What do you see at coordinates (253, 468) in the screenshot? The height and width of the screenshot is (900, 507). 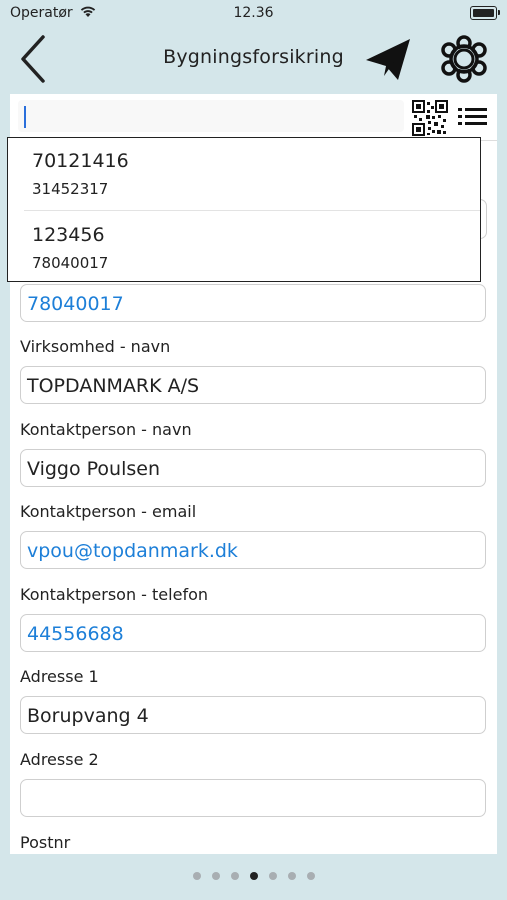 I see `contact-name-input: Viggo Poulsen` at bounding box center [253, 468].